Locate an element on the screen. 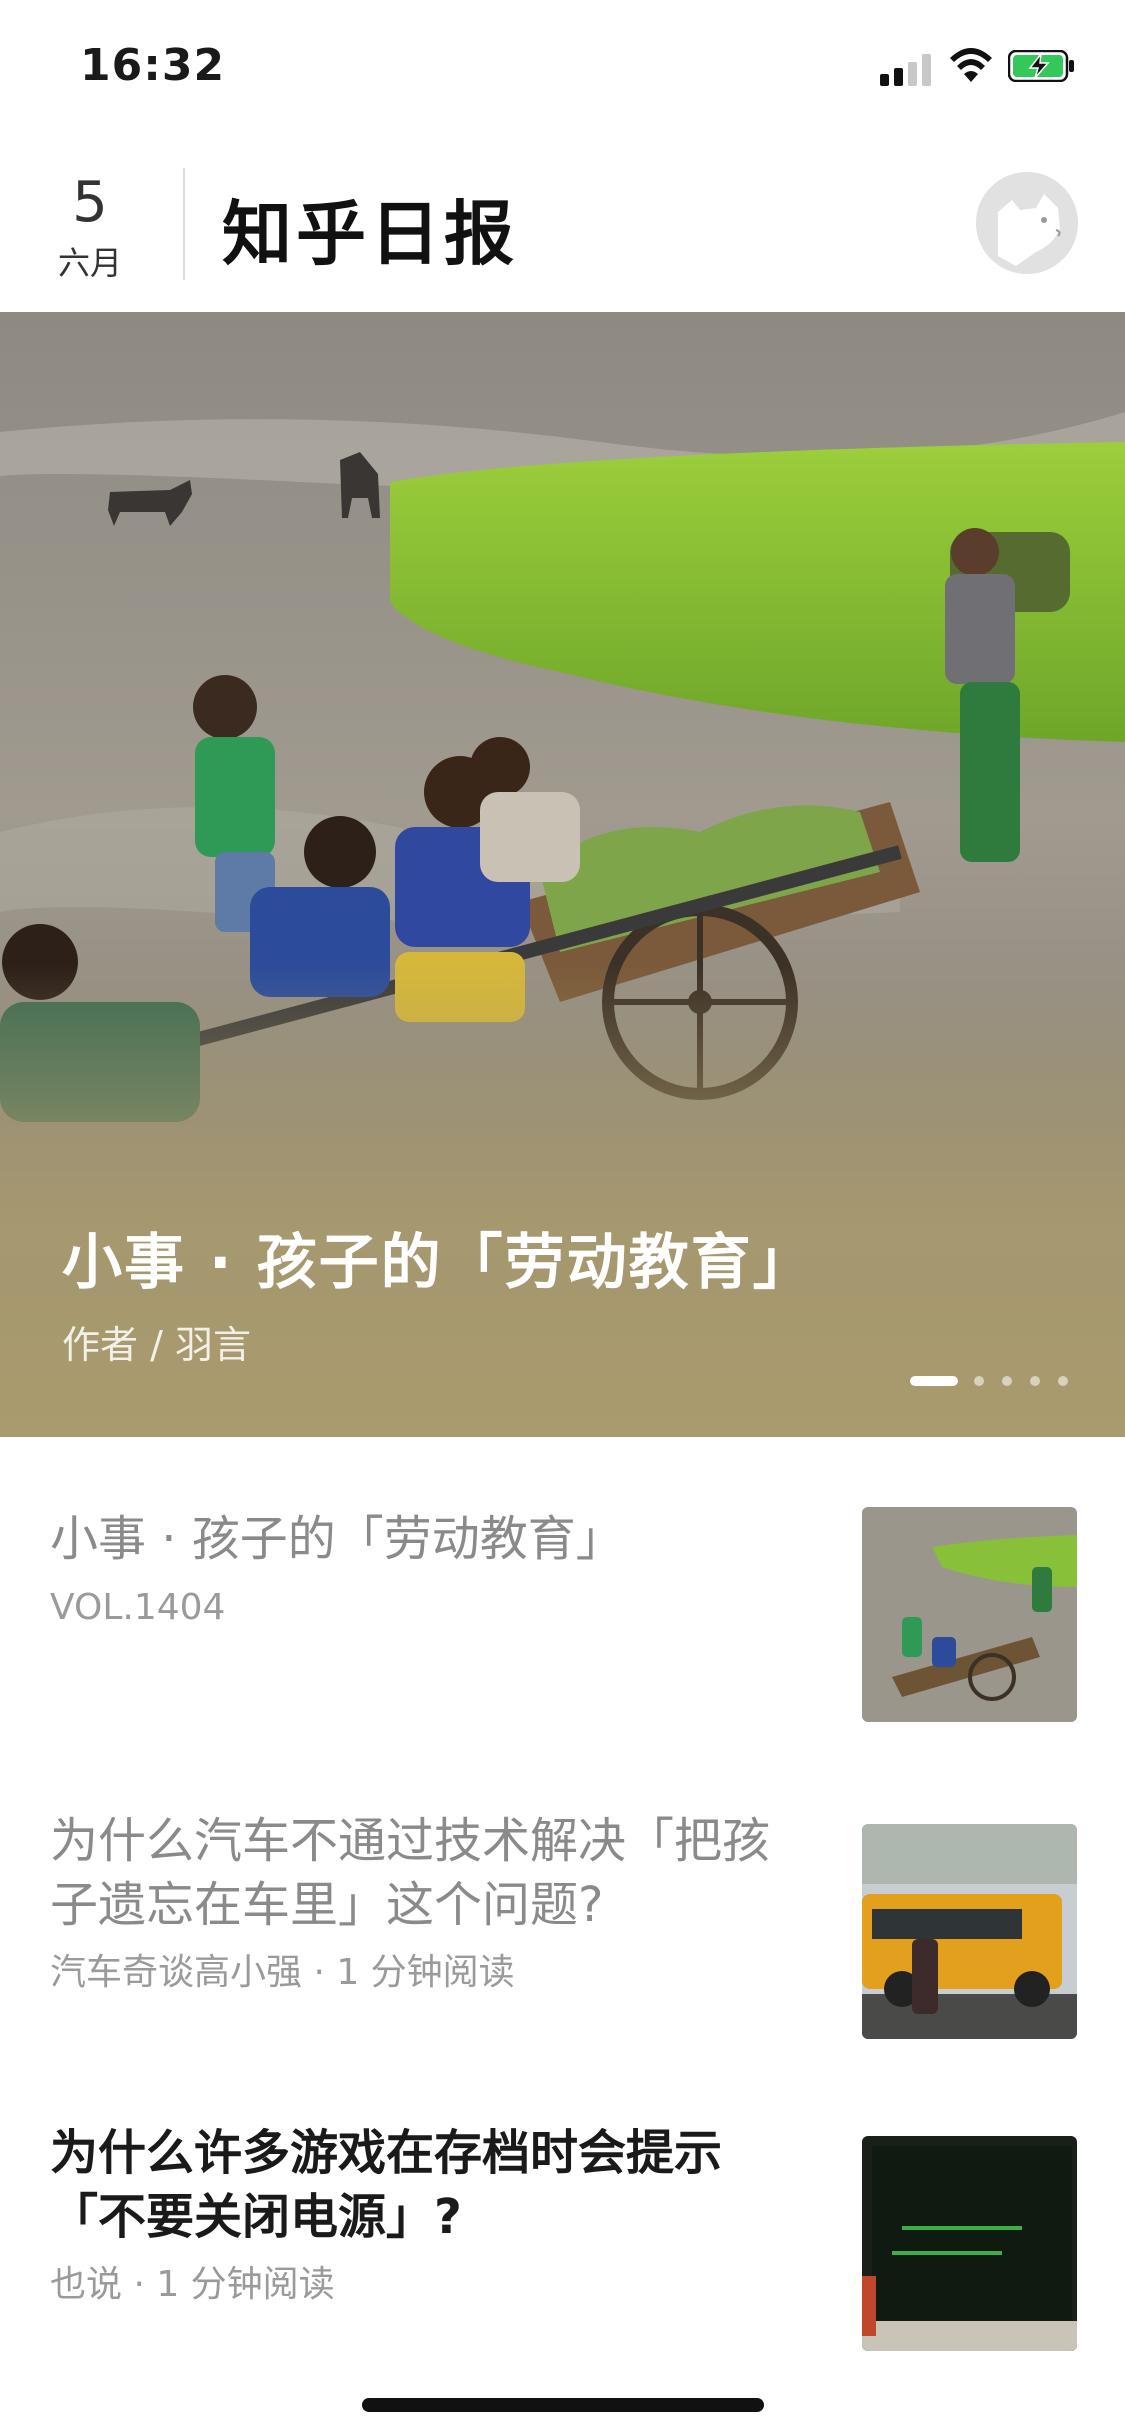 Image resolution: width=1125 pixels, height=2436 pixels. status-bar: 16:32 is located at coordinates (562, 67).